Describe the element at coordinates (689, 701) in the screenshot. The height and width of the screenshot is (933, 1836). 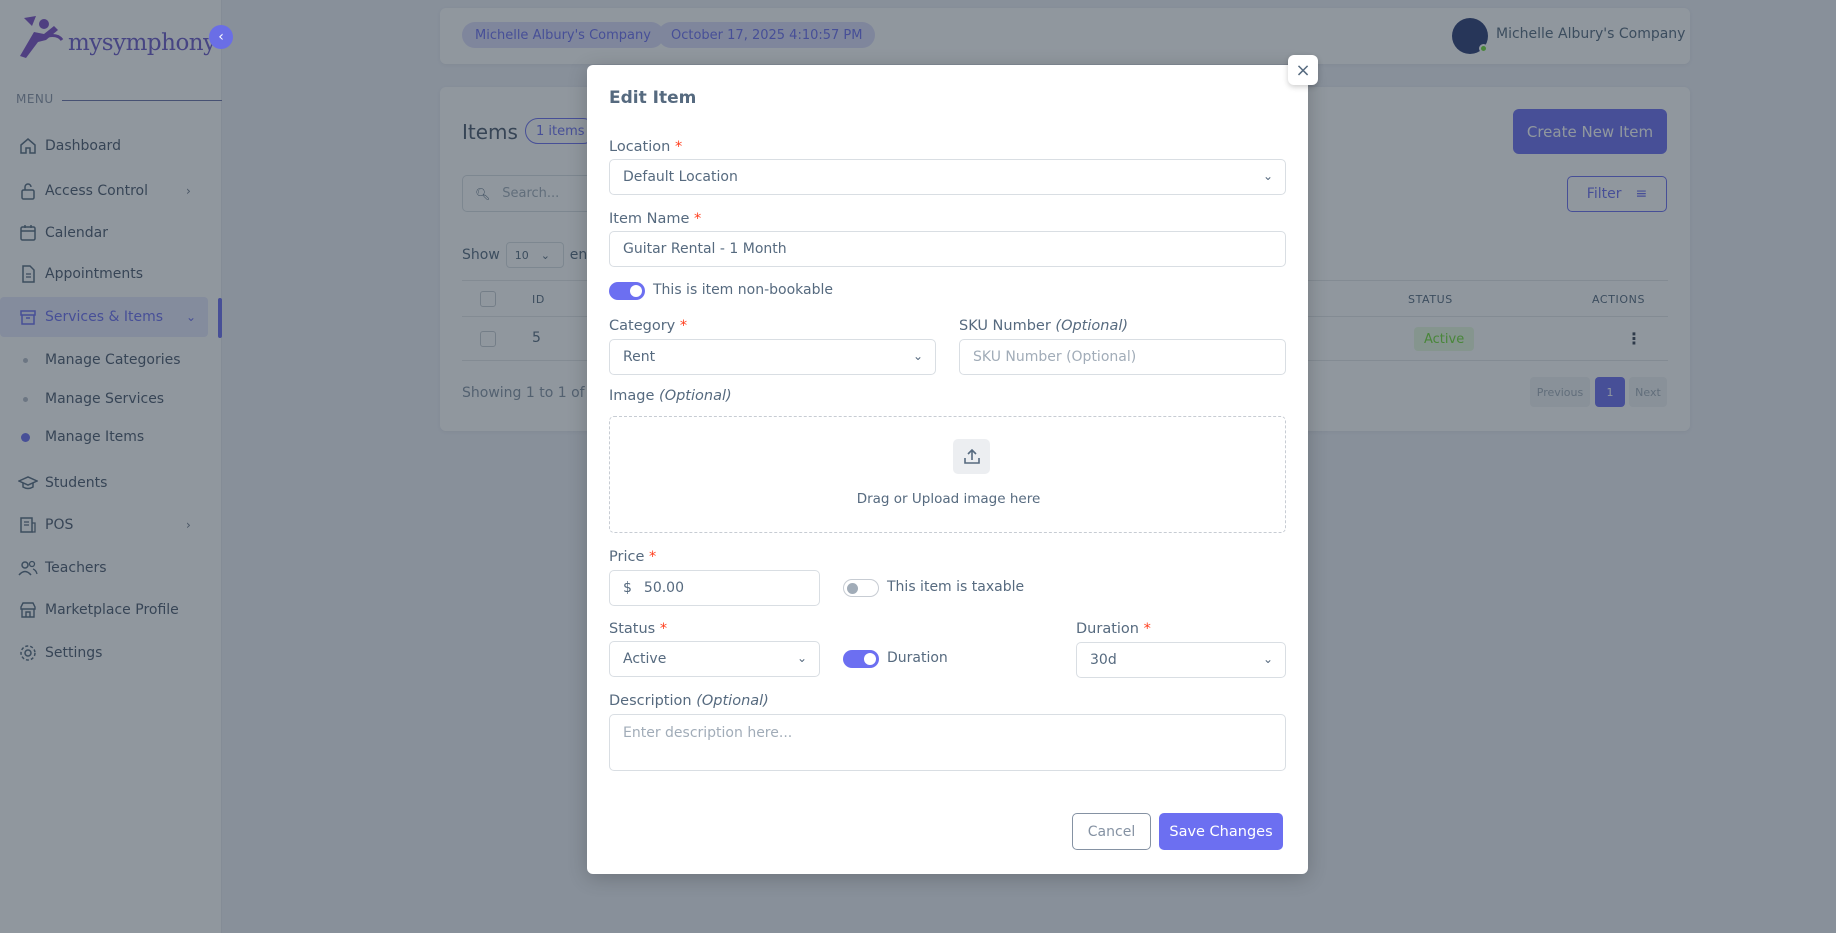
I see `description-label: Description (Optional)` at that location.